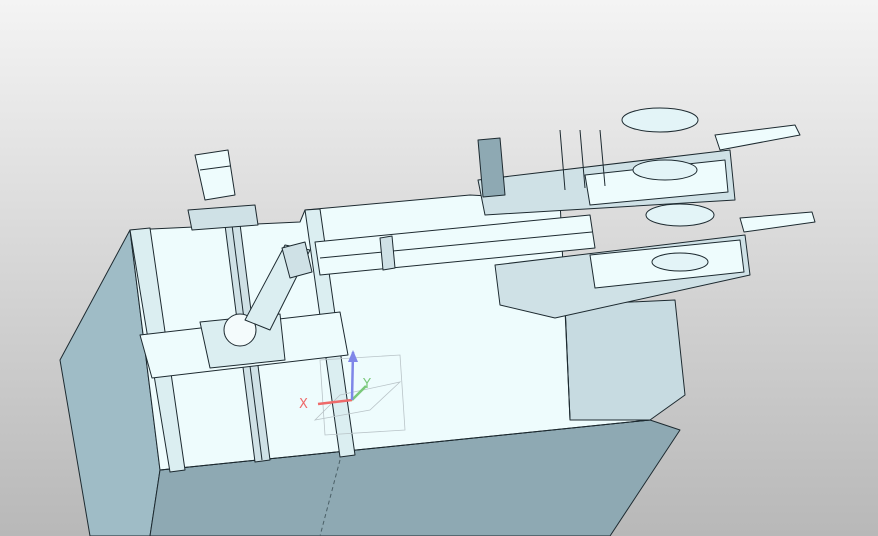 The width and height of the screenshot is (878, 536). Describe the element at coordinates (660, 120) in the screenshot. I see `upper-disc` at that location.